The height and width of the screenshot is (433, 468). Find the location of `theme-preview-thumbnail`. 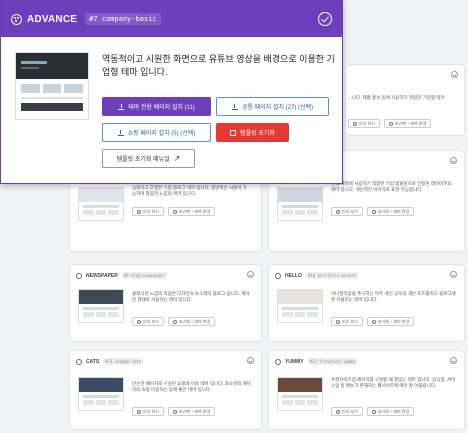

theme-preview-thumbnail is located at coordinates (52, 86).